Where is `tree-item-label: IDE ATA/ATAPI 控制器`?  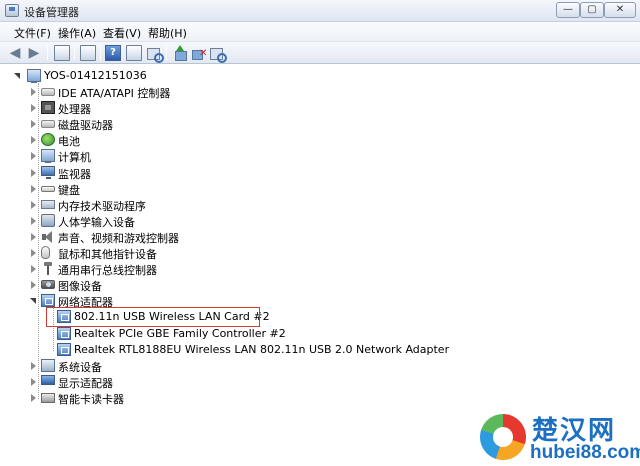 tree-item-label: IDE ATA/ATAPI 控制器 is located at coordinates (114, 93).